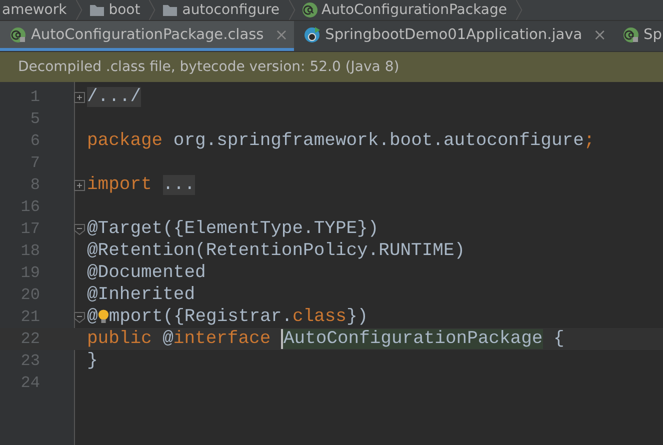  Describe the element at coordinates (599, 34) in the screenshot. I see `close-icon: ×` at that location.